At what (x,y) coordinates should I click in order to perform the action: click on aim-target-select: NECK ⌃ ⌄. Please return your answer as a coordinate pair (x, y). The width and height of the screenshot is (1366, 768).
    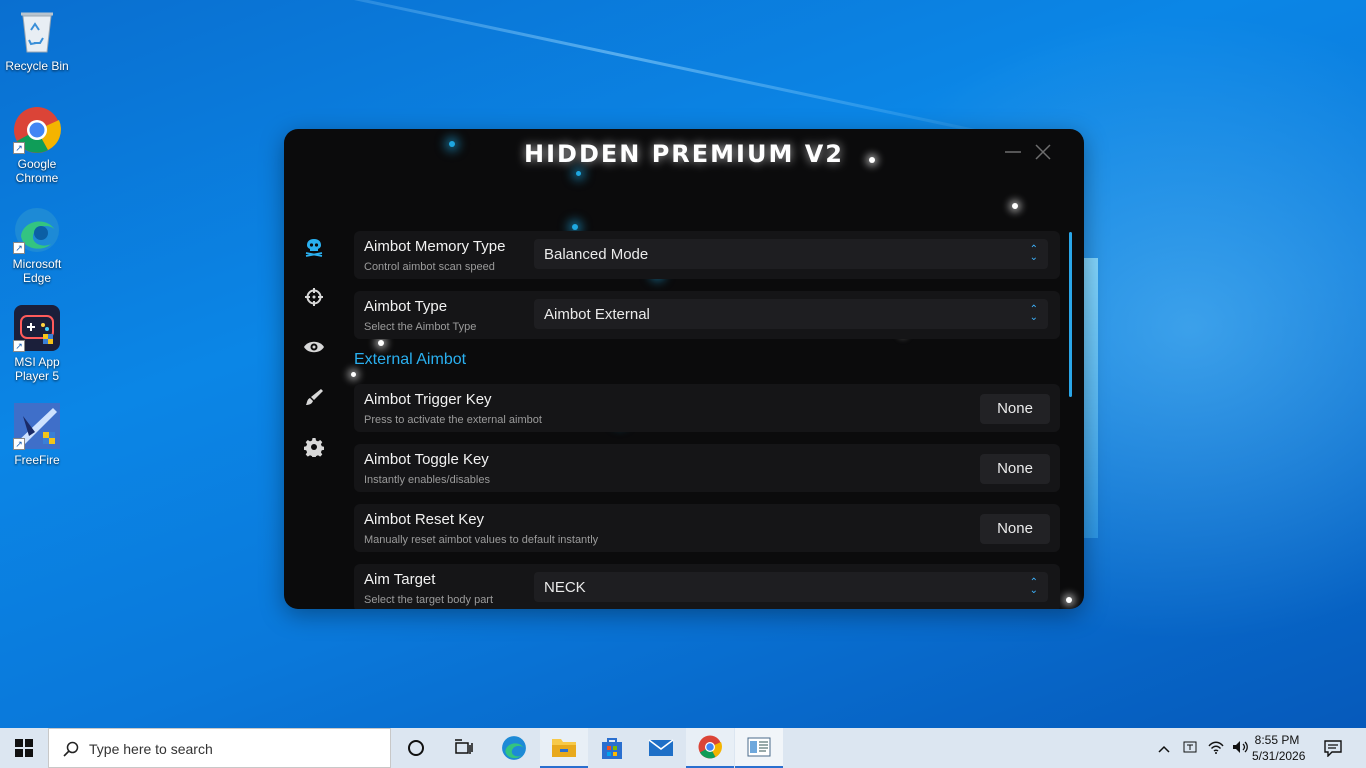
    Looking at the image, I should click on (791, 587).